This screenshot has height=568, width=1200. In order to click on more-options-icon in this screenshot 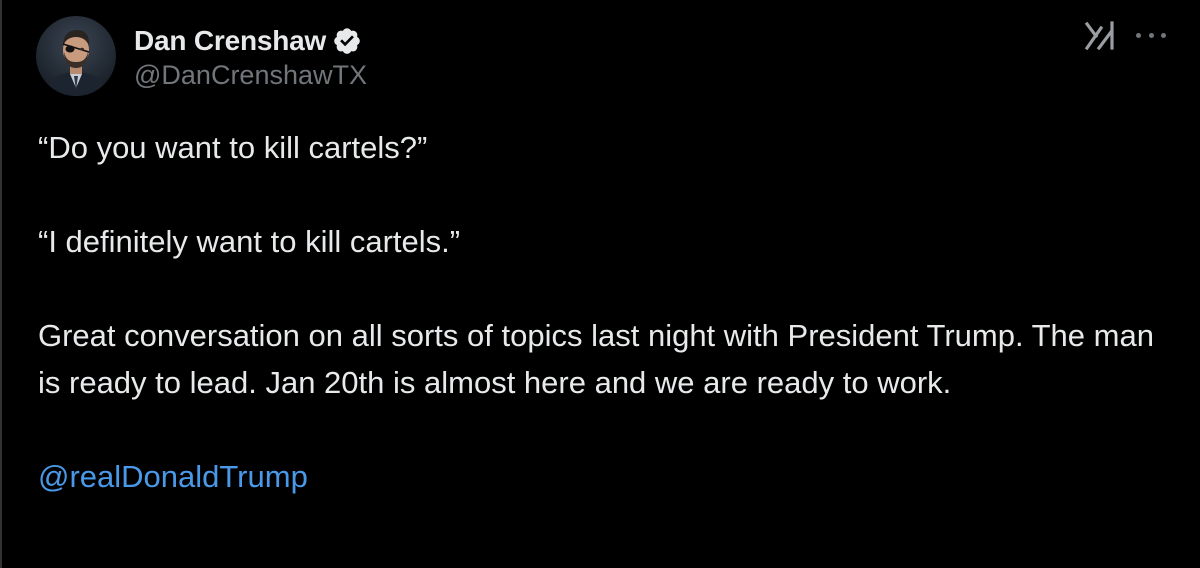, I will do `click(1151, 35)`.